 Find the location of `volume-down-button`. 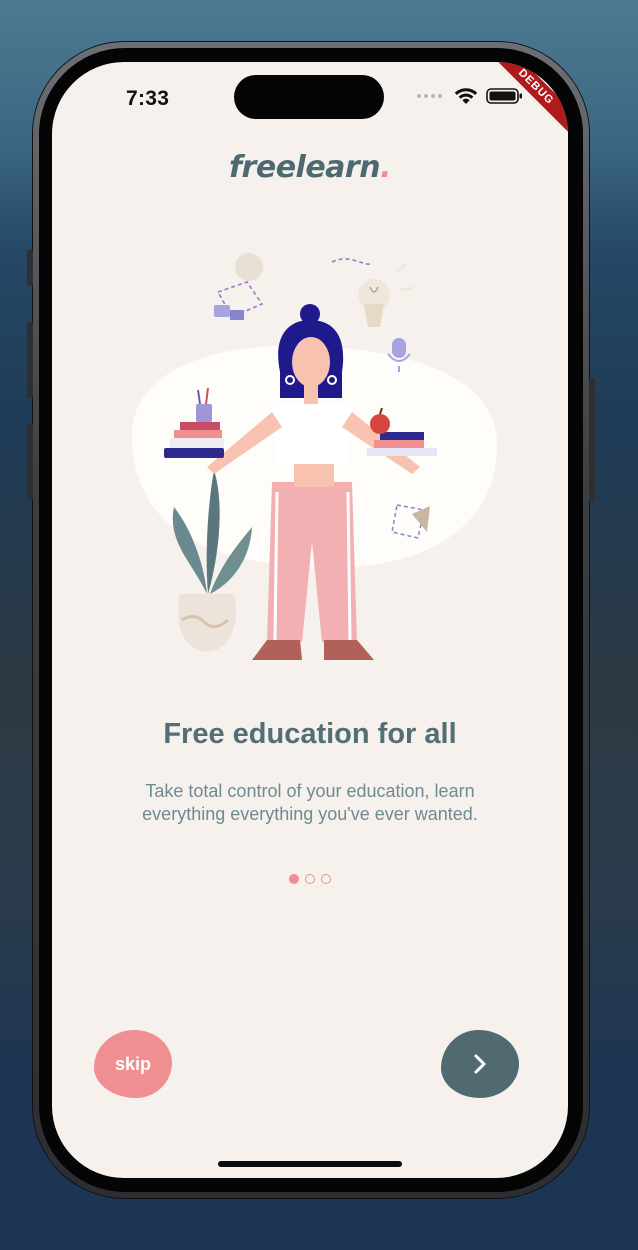

volume-down-button is located at coordinates (30, 462).